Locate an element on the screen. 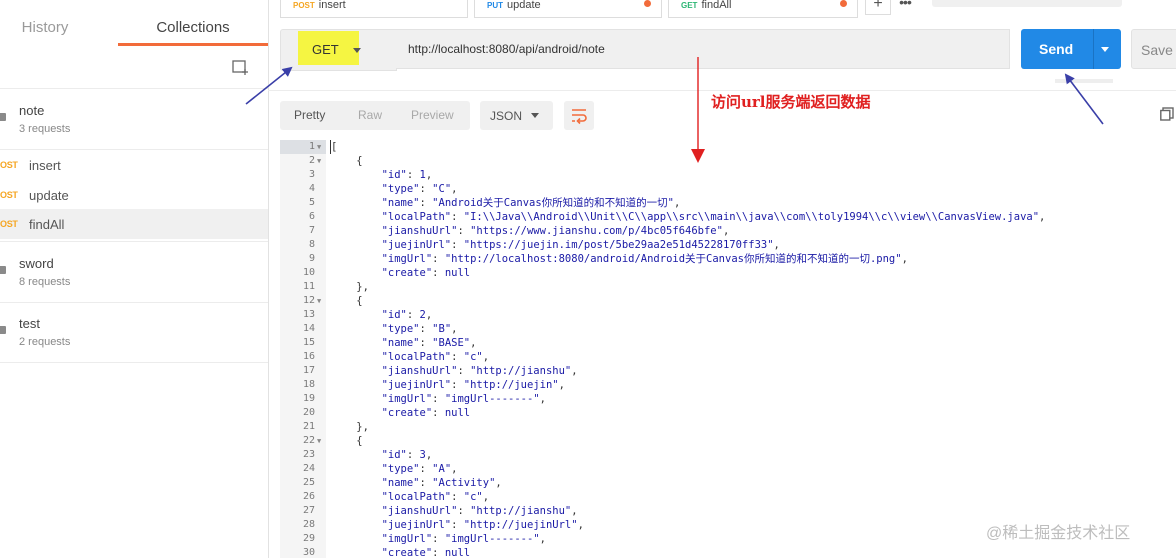 The image size is (1176, 558). code-text: "localPath": "c", is located at coordinates (435, 357).